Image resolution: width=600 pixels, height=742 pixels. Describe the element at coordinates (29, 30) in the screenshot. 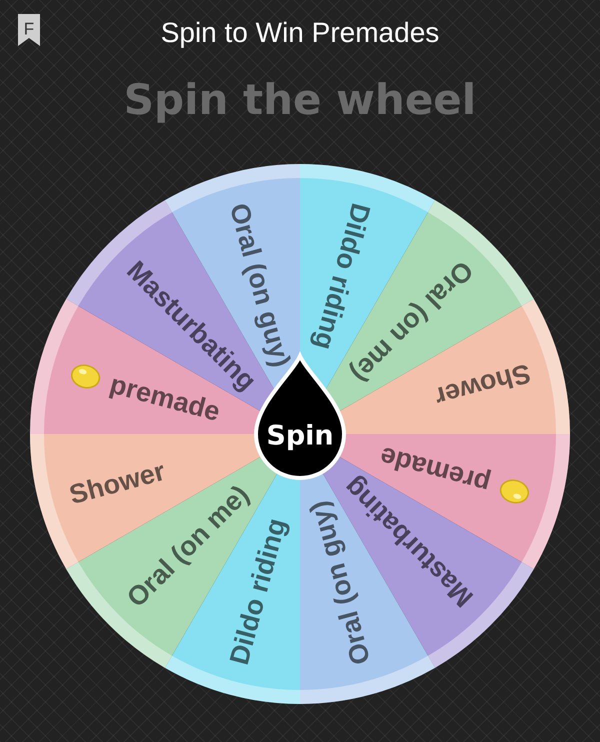

I see `bookmark-icon: F` at that location.